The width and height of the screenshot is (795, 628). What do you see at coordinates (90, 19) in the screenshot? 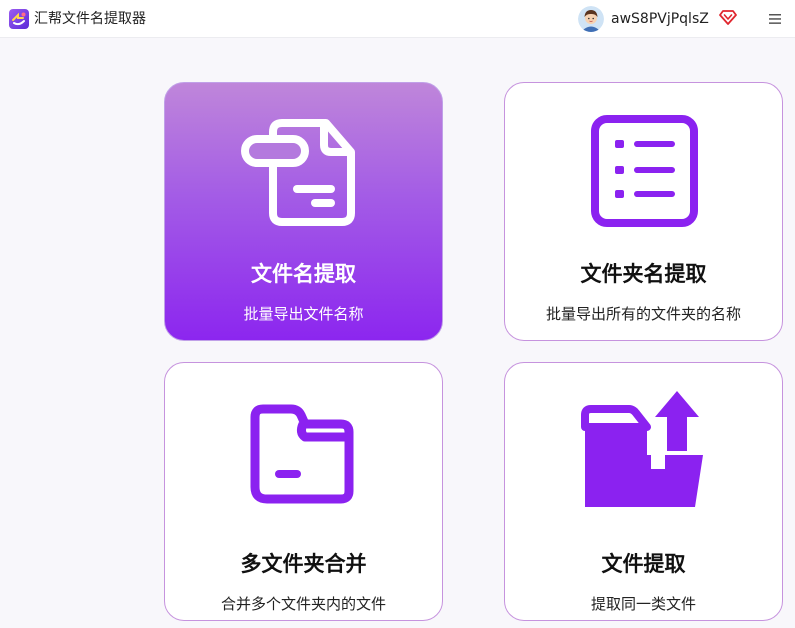
I see `app-title: 汇帮文件名提取器` at bounding box center [90, 19].